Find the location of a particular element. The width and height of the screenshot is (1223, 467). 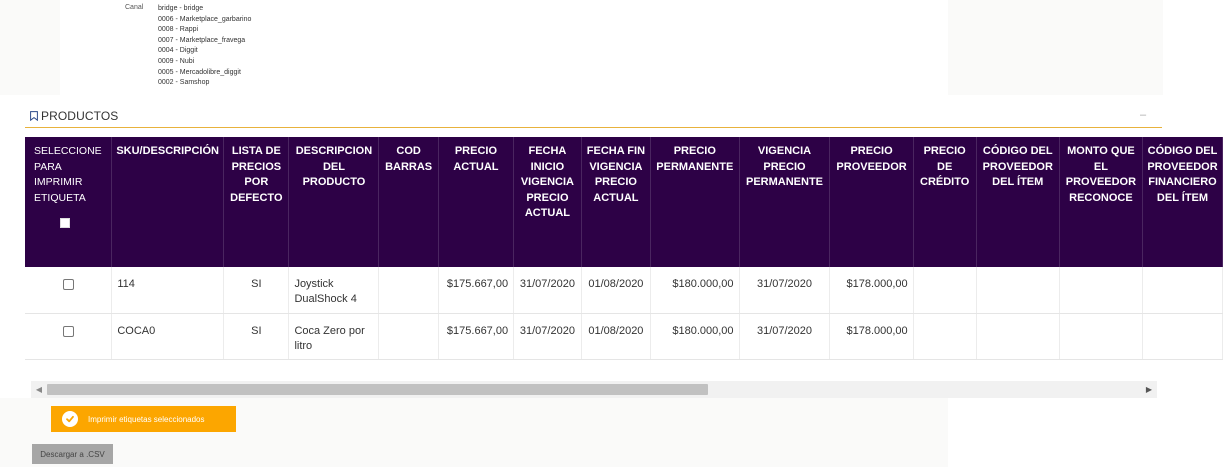

canal-item: 0007 - Marketplace_fravega is located at coordinates (204, 41).